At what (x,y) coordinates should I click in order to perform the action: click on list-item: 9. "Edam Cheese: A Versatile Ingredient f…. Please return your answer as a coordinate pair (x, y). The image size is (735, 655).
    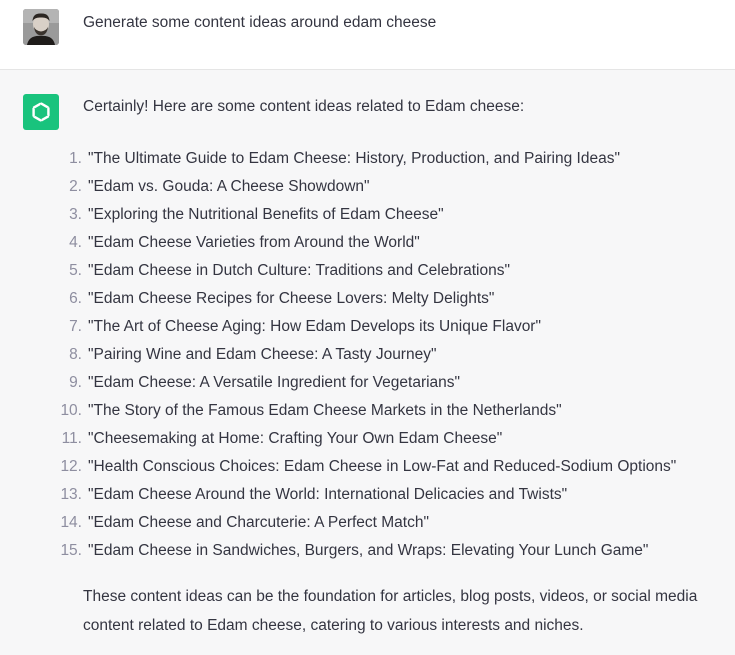
    Looking at the image, I should click on (364, 383).